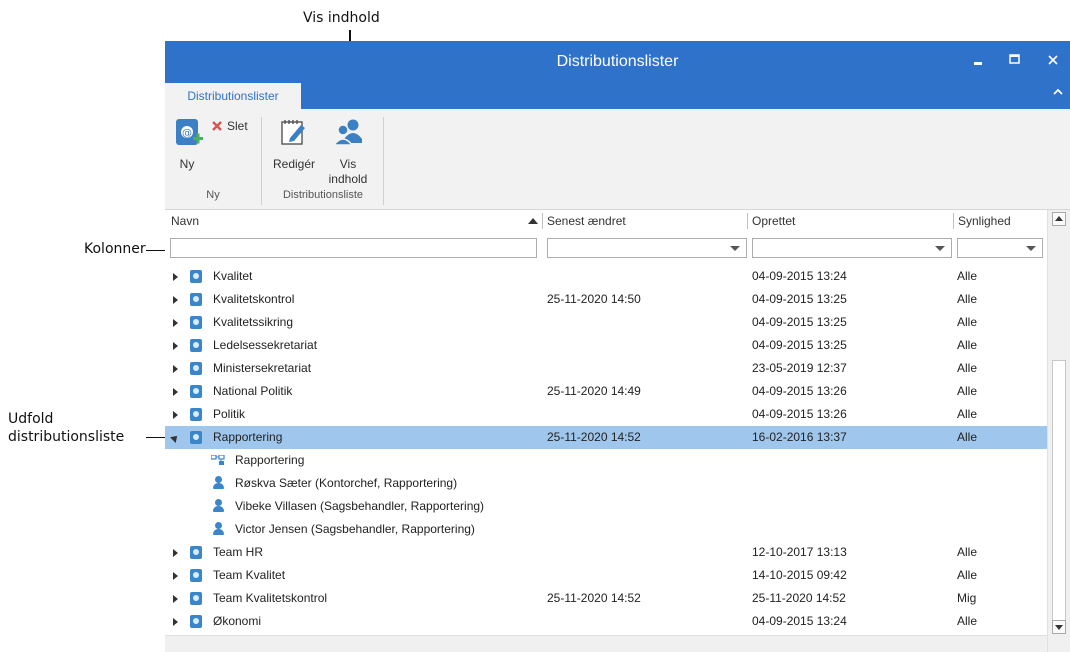 Image resolution: width=1070 pixels, height=652 pixels. Describe the element at coordinates (31, 419) in the screenshot. I see `callout-udfold-1: Udfold` at that location.